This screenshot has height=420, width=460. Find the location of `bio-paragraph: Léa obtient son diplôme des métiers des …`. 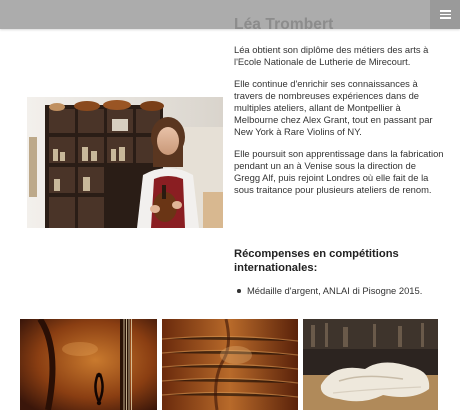

bio-paragraph: Léa obtient son diplôme des métiers des … is located at coordinates (331, 56).